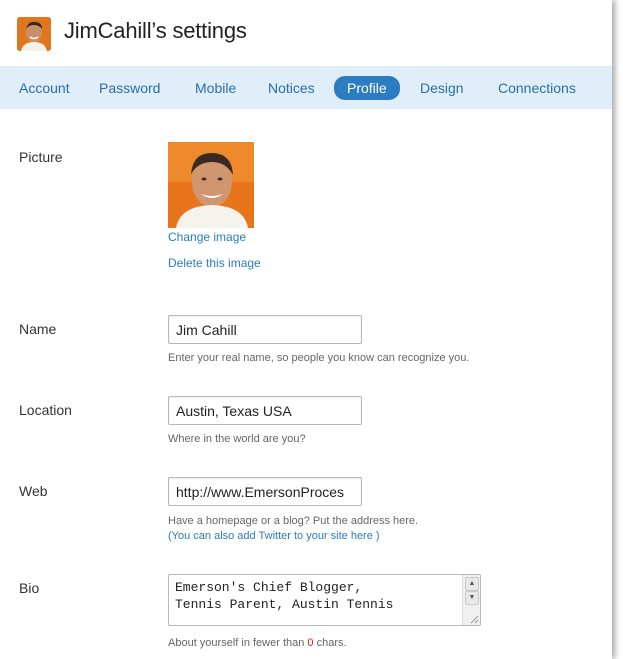 The height and width of the screenshot is (659, 623). Describe the element at coordinates (215, 88) in the screenshot. I see `tab-mobile: Mobile` at that location.